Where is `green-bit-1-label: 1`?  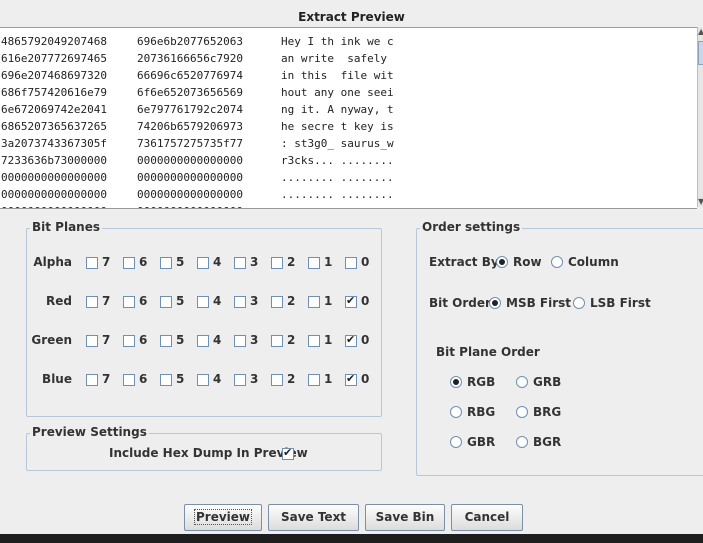 green-bit-1-label: 1 is located at coordinates (328, 340).